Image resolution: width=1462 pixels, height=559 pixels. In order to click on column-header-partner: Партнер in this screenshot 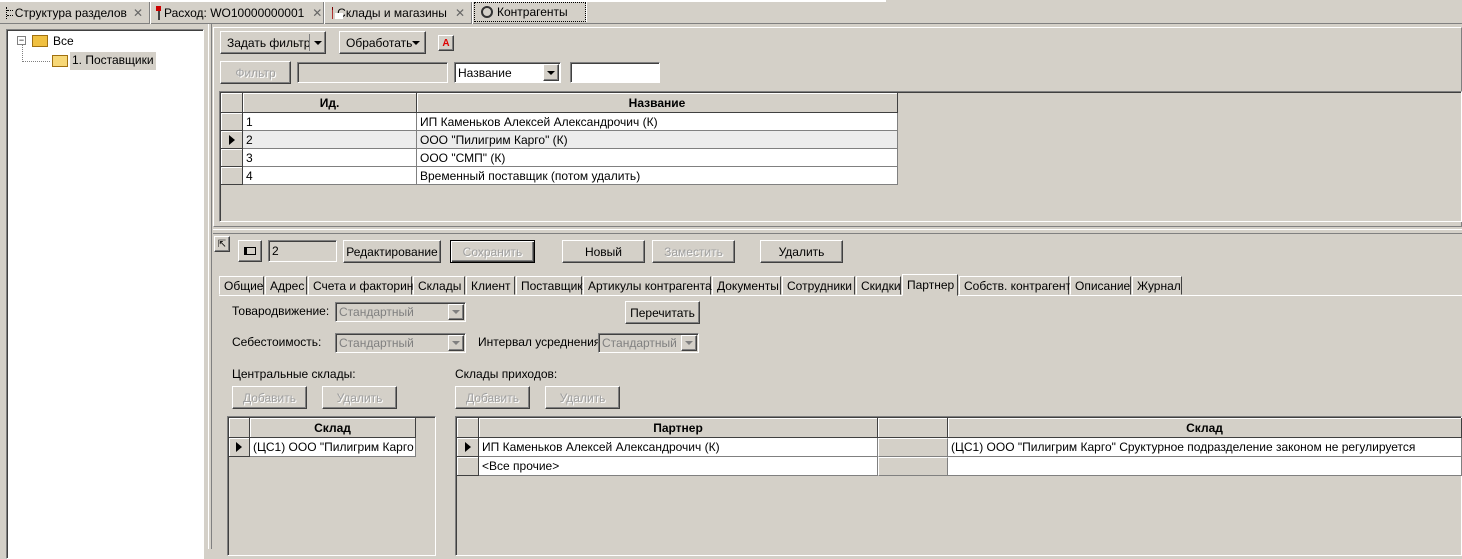, I will do `click(678, 428)`.